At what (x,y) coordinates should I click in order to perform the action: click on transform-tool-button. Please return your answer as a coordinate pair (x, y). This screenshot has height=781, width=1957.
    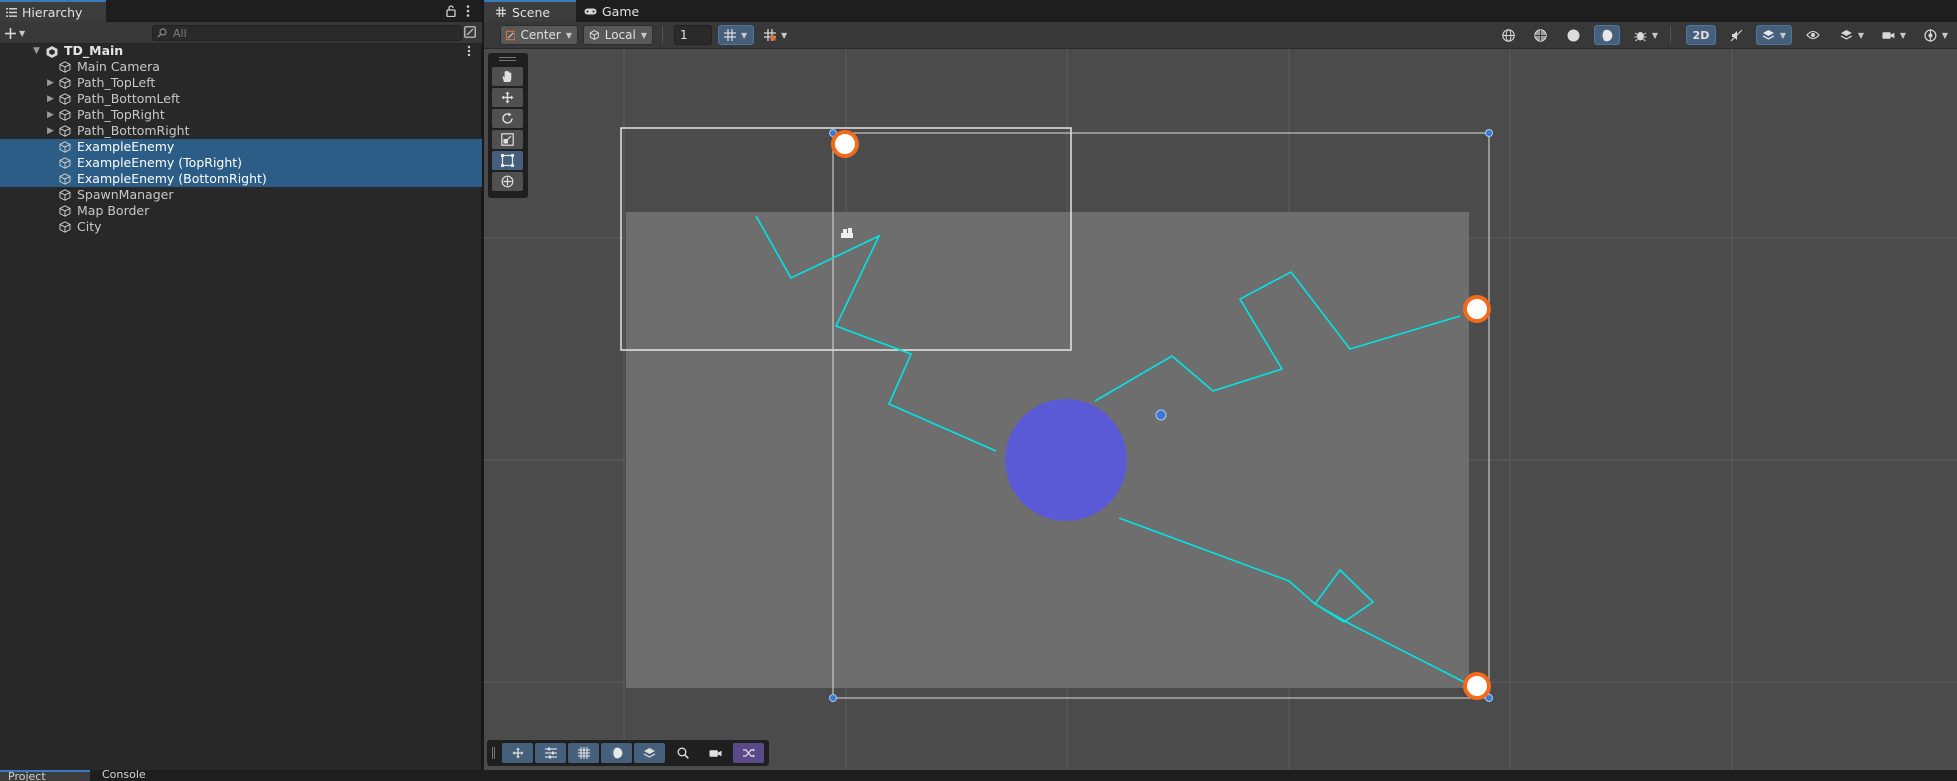
    Looking at the image, I should click on (507, 181).